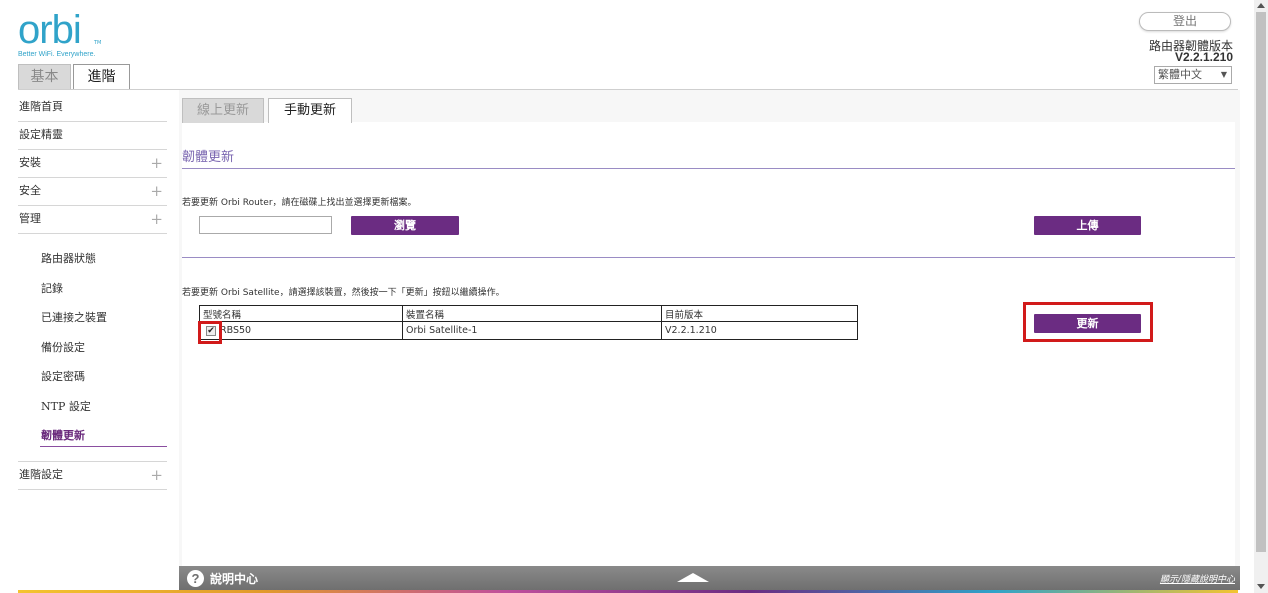  What do you see at coordinates (709, 578) in the screenshot?
I see `help-center-bar: ? 說明中心 顯示/隱藏說明中心` at bounding box center [709, 578].